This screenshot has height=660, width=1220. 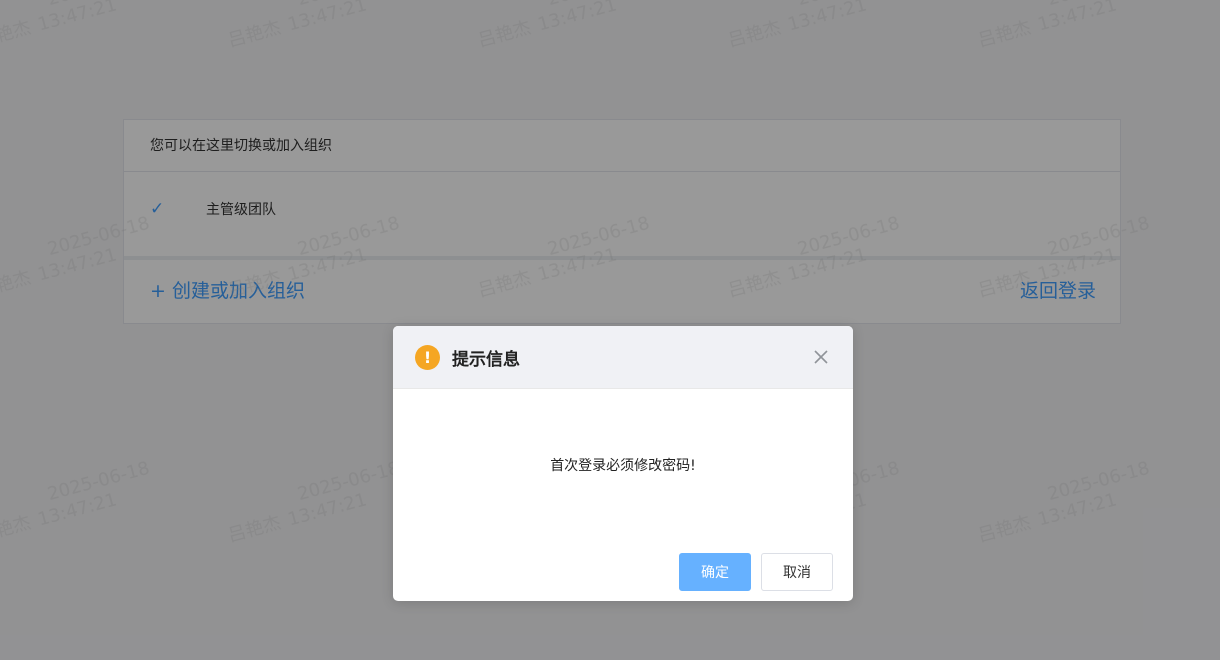 I want to click on cancel-button: 取消, so click(x=797, y=572).